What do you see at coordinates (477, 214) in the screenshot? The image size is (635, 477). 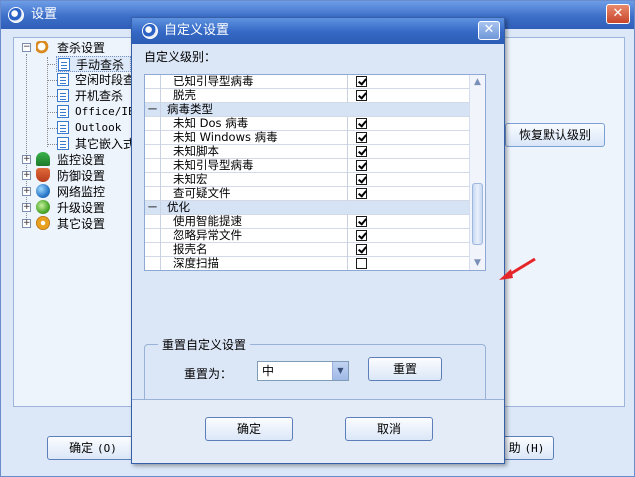 I see `scroll-thumb` at bounding box center [477, 214].